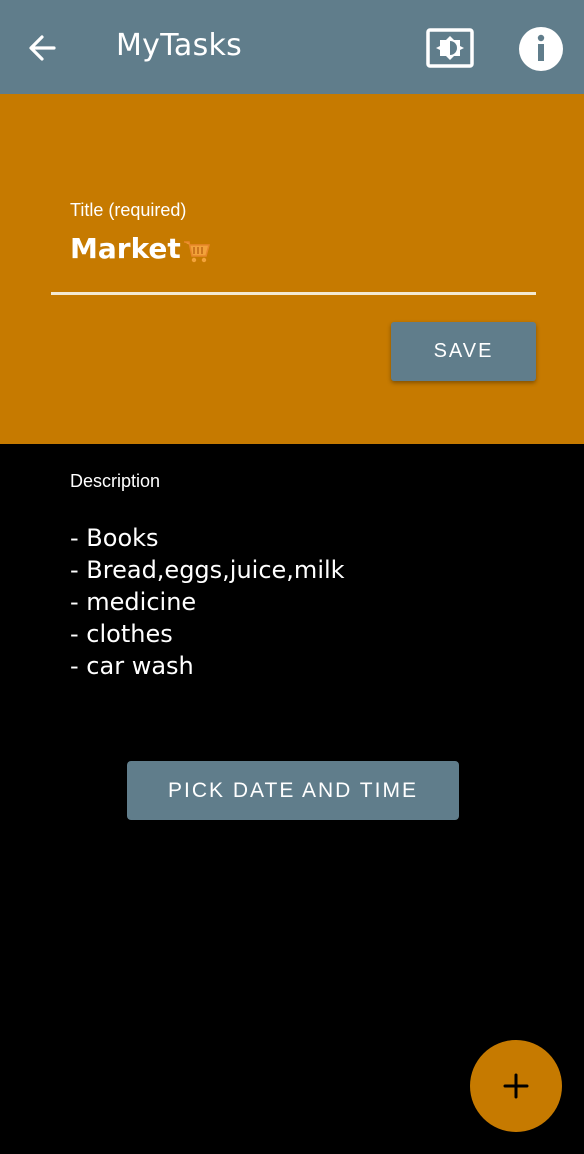 The image size is (584, 1154). What do you see at coordinates (207, 570) in the screenshot?
I see `description-line: - Bread,eggs,juice,milk` at bounding box center [207, 570].